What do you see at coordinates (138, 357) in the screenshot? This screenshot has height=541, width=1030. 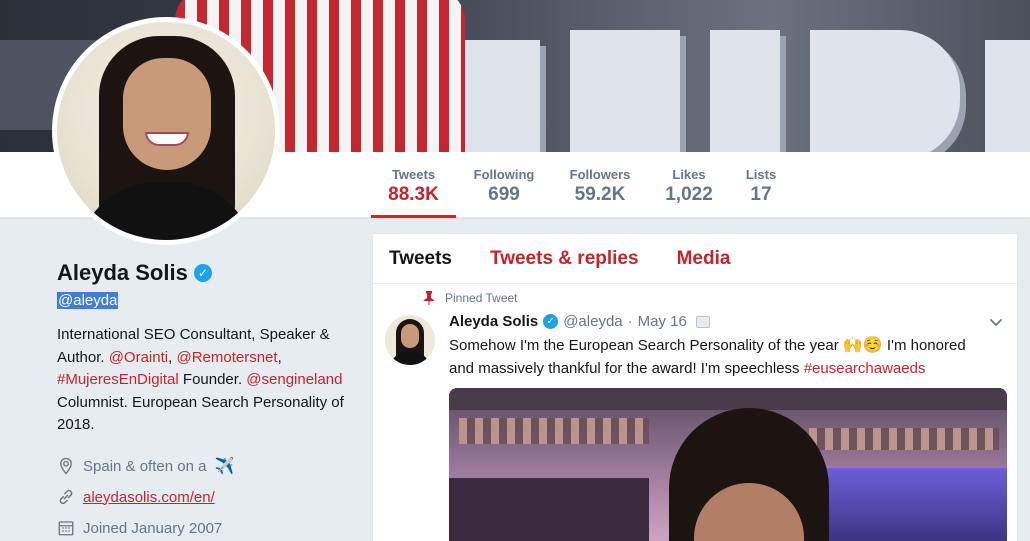 I see `bio-mention-orainti: @Orainti` at bounding box center [138, 357].